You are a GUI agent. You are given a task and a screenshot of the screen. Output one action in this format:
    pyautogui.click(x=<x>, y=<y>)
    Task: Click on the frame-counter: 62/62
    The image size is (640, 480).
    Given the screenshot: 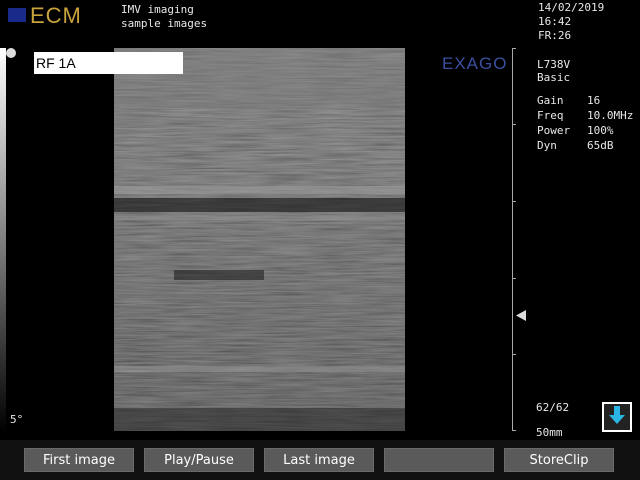 What is the action you would take?
    pyautogui.click(x=553, y=407)
    